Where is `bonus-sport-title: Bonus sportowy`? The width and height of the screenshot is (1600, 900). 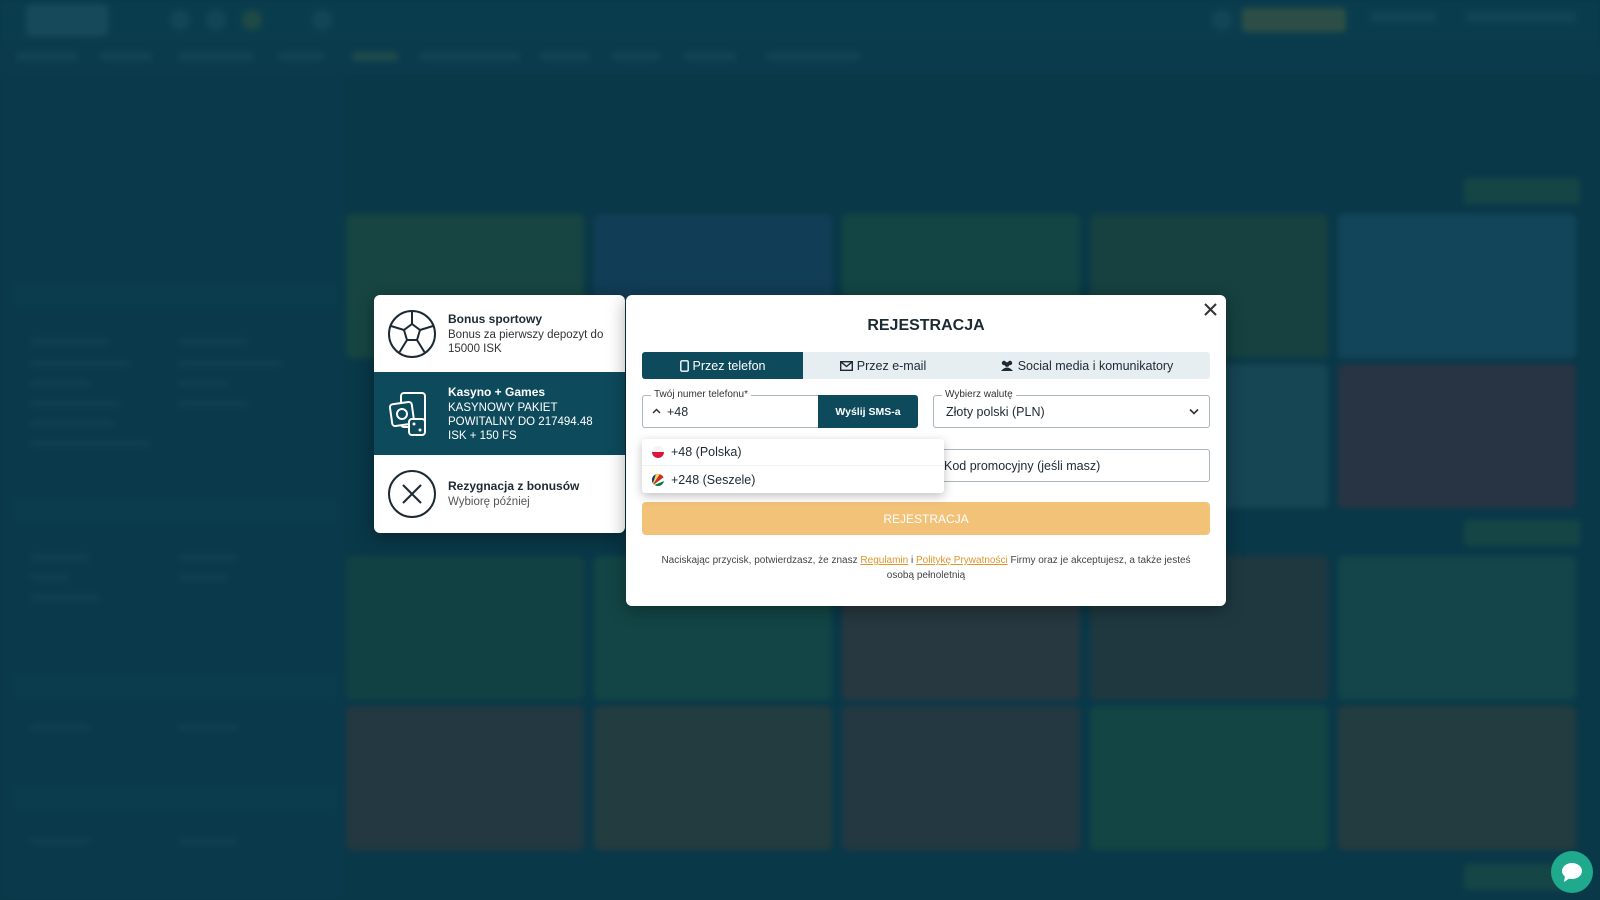
bonus-sport-title: Bonus sportowy is located at coordinates (495, 318).